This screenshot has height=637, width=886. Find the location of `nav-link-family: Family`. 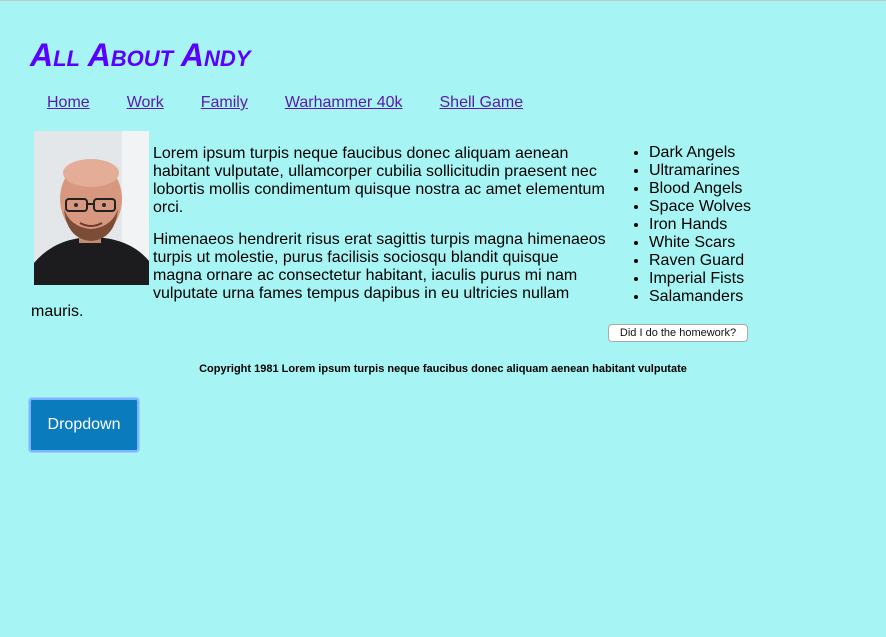

nav-link-family: Family is located at coordinates (224, 102).